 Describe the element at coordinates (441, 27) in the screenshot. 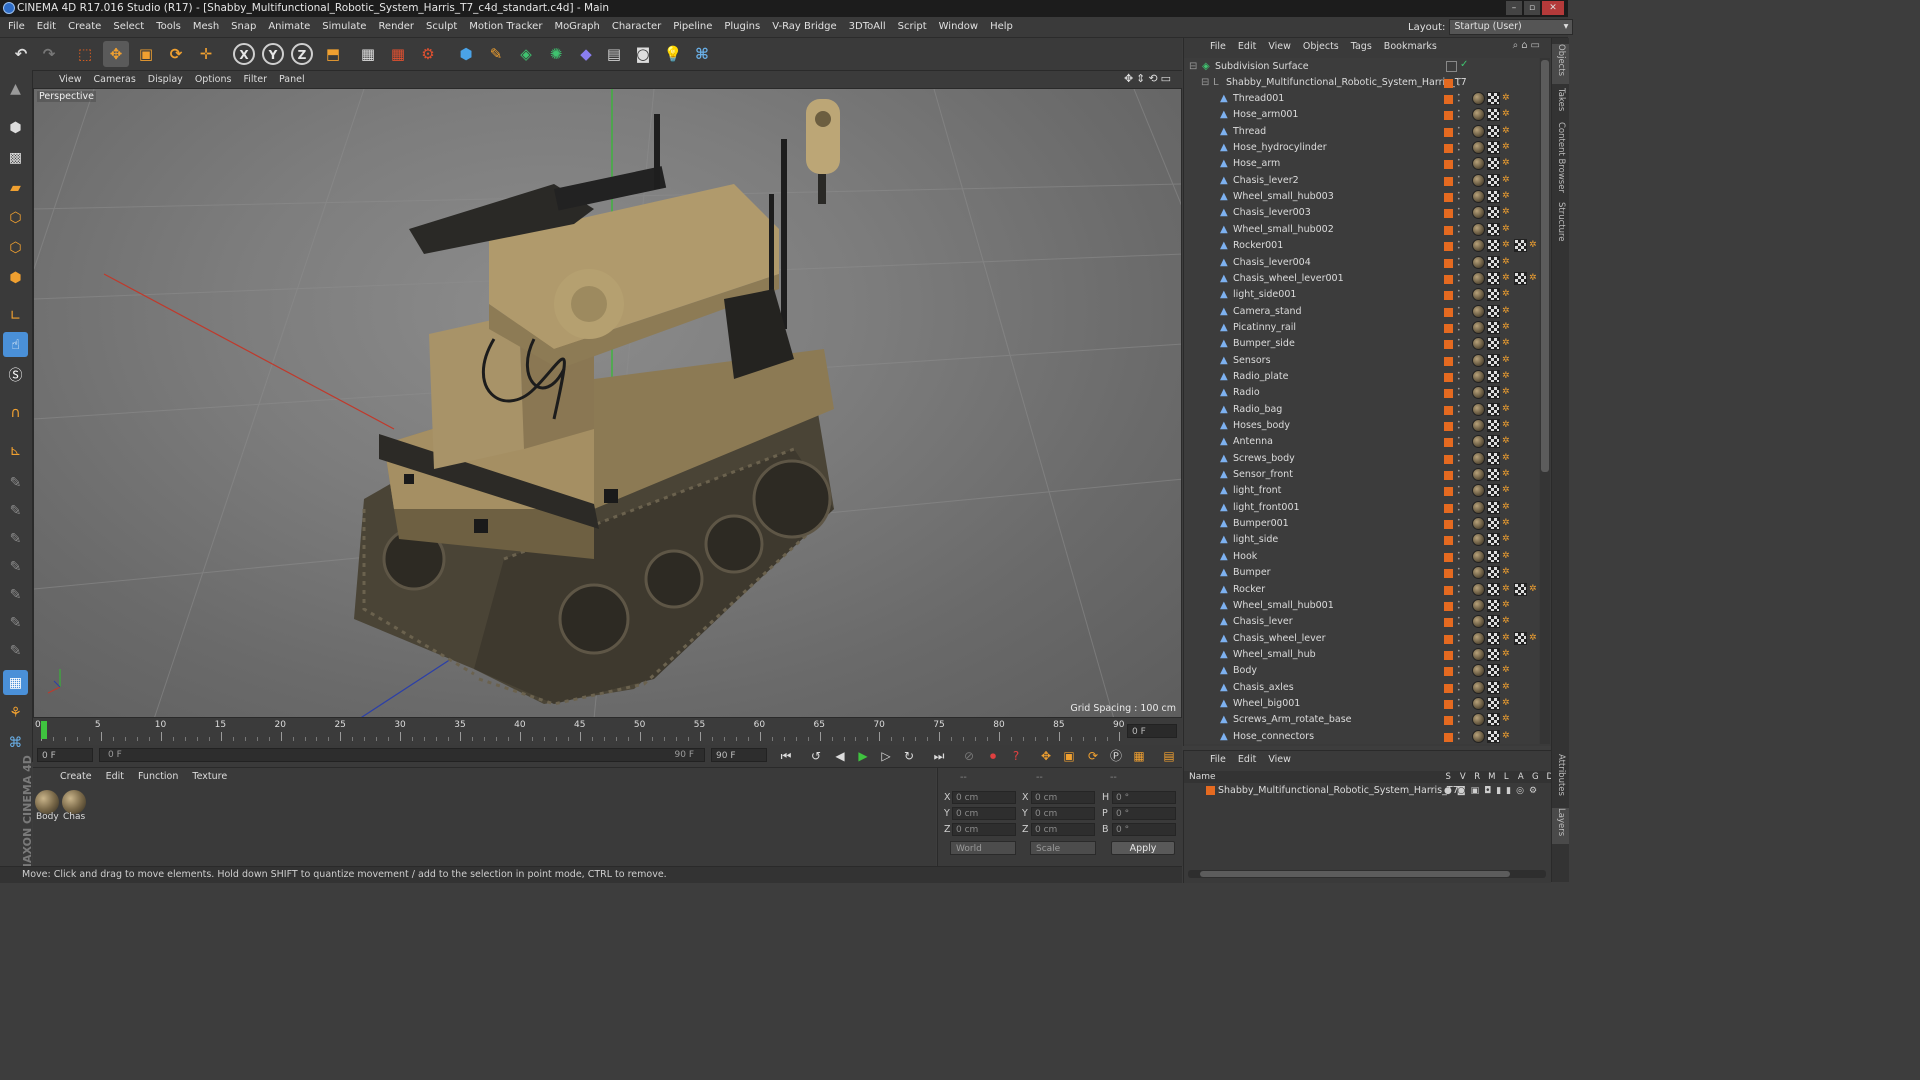

I see `menu-sculpt: Sculpt` at that location.